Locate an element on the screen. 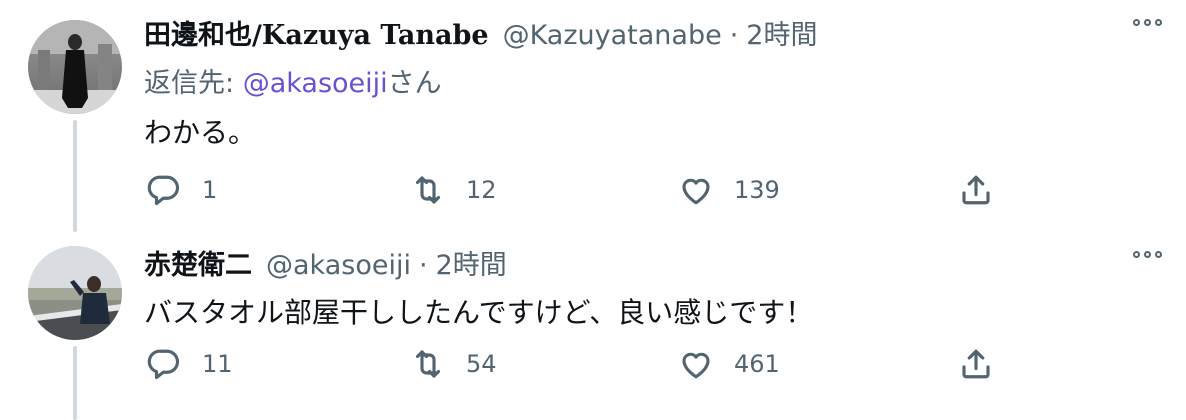 The height and width of the screenshot is (420, 1186). reply-prefix: 返信先: is located at coordinates (193, 83).